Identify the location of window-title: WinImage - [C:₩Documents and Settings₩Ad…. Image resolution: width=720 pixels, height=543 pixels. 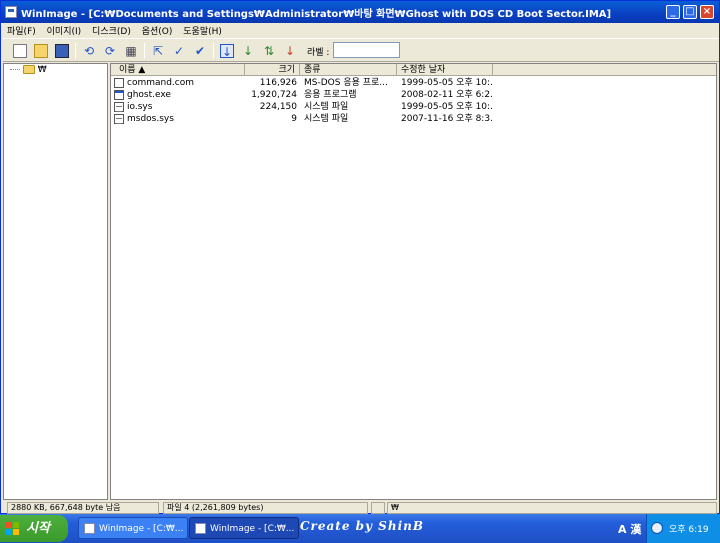
(316, 14).